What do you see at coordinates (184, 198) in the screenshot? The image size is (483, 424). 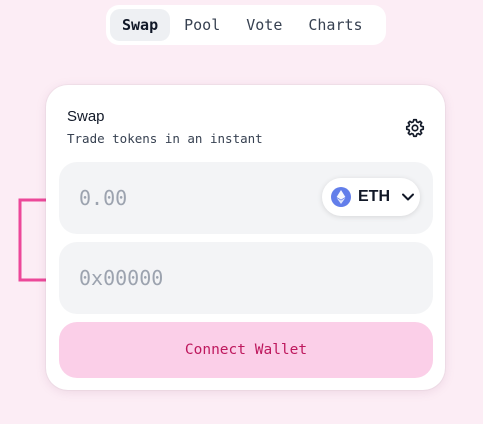 I see `amount-input` at bounding box center [184, 198].